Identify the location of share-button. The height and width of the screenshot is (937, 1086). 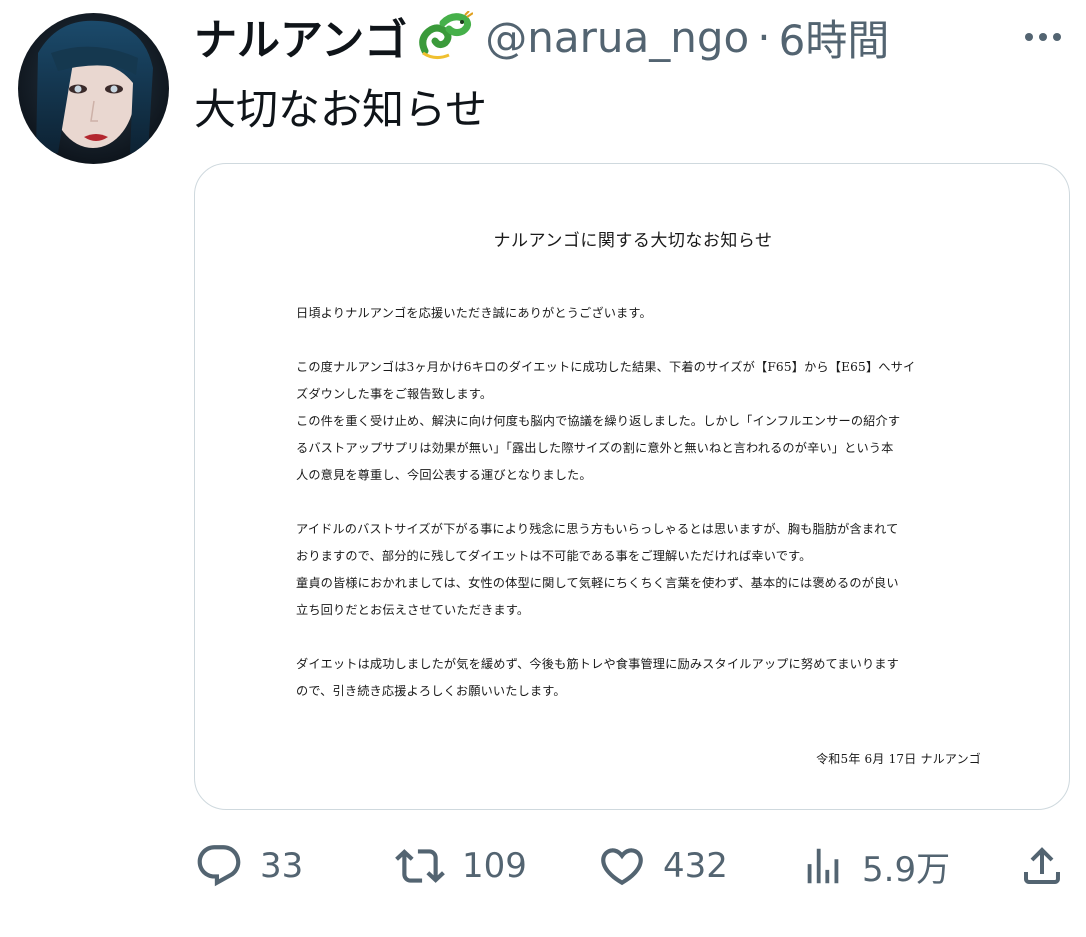
(1042, 866).